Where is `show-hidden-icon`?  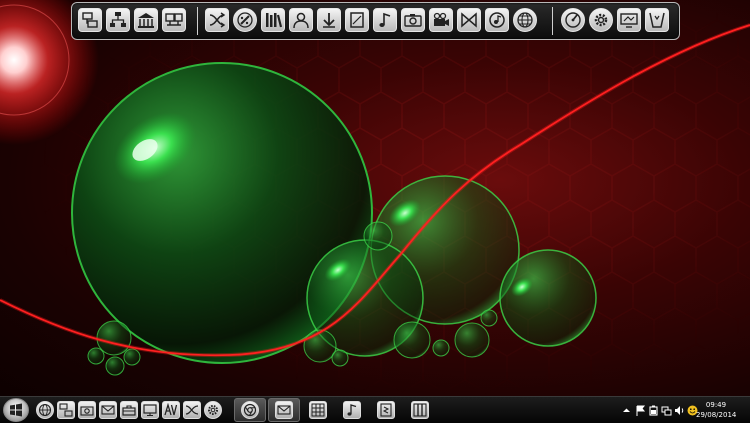 show-hidden-icon is located at coordinates (626, 410).